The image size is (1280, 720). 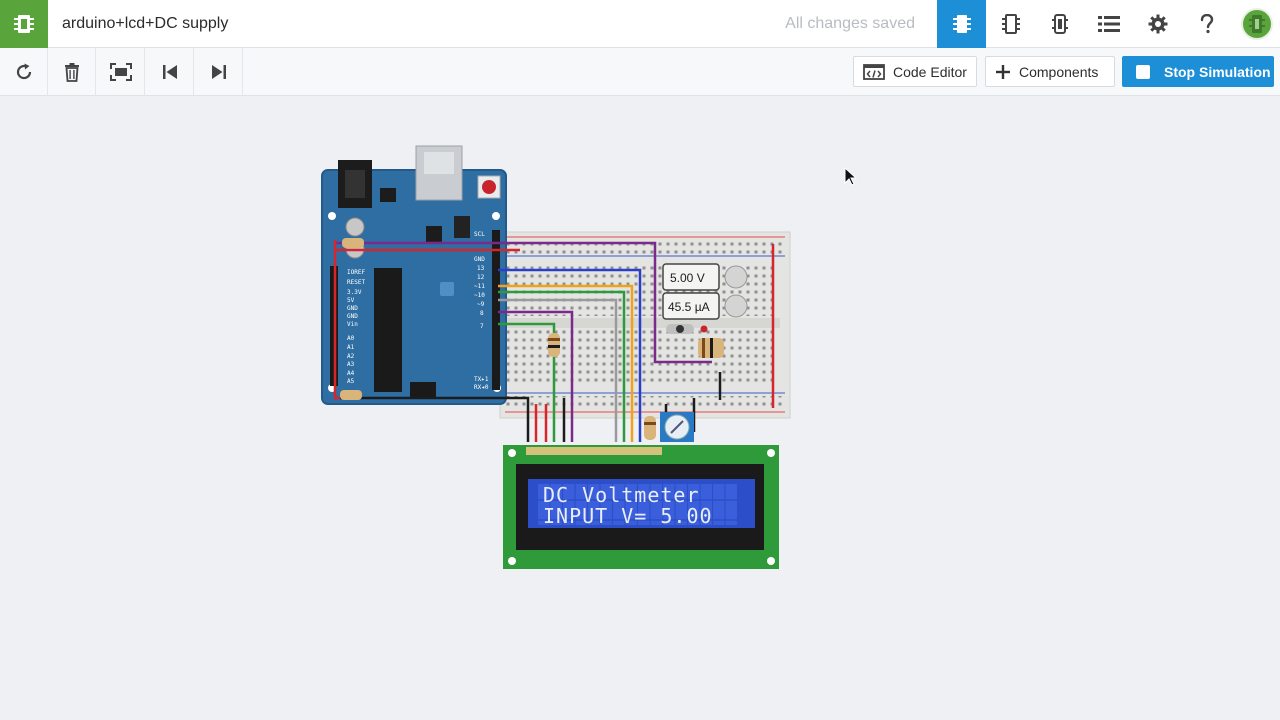 What do you see at coordinates (689, 307) in the screenshot?
I see `ammeter-reading: 45.5 µA` at bounding box center [689, 307].